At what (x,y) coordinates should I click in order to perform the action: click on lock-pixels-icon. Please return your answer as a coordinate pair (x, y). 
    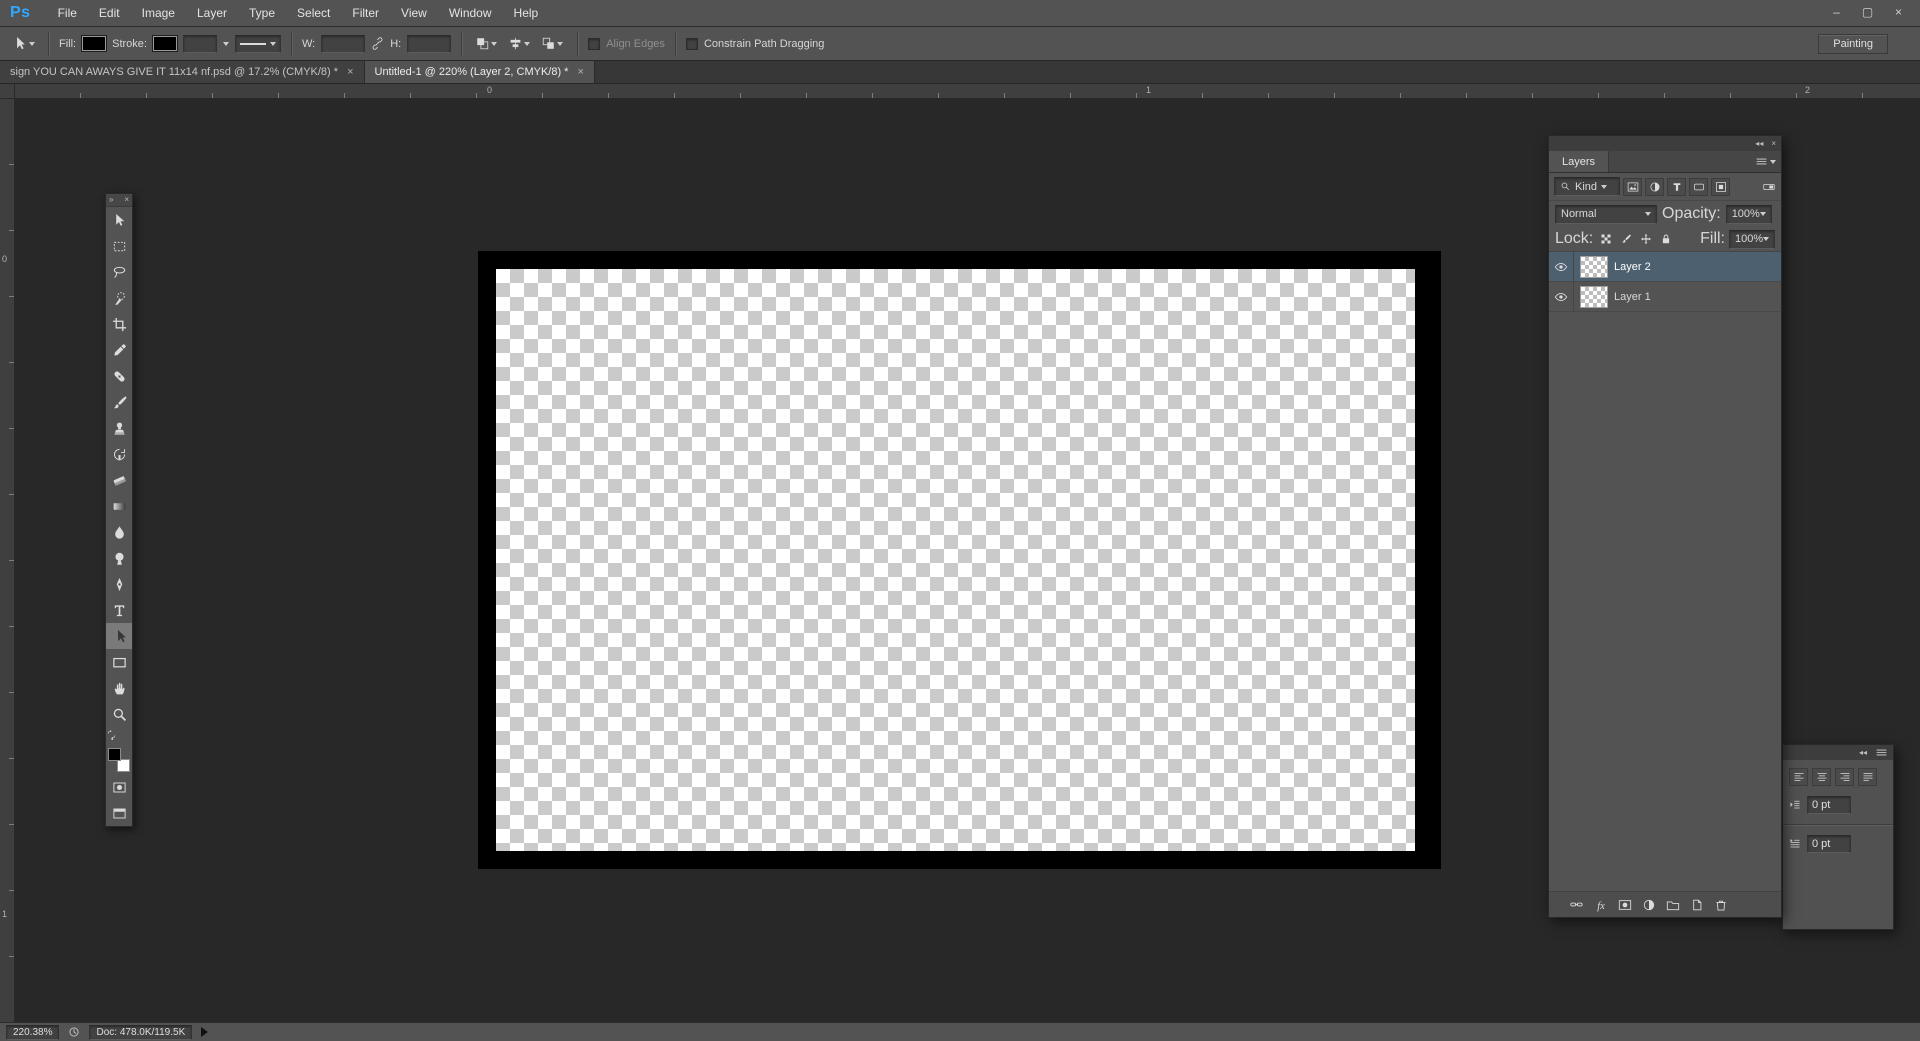
    Looking at the image, I should click on (1625, 239).